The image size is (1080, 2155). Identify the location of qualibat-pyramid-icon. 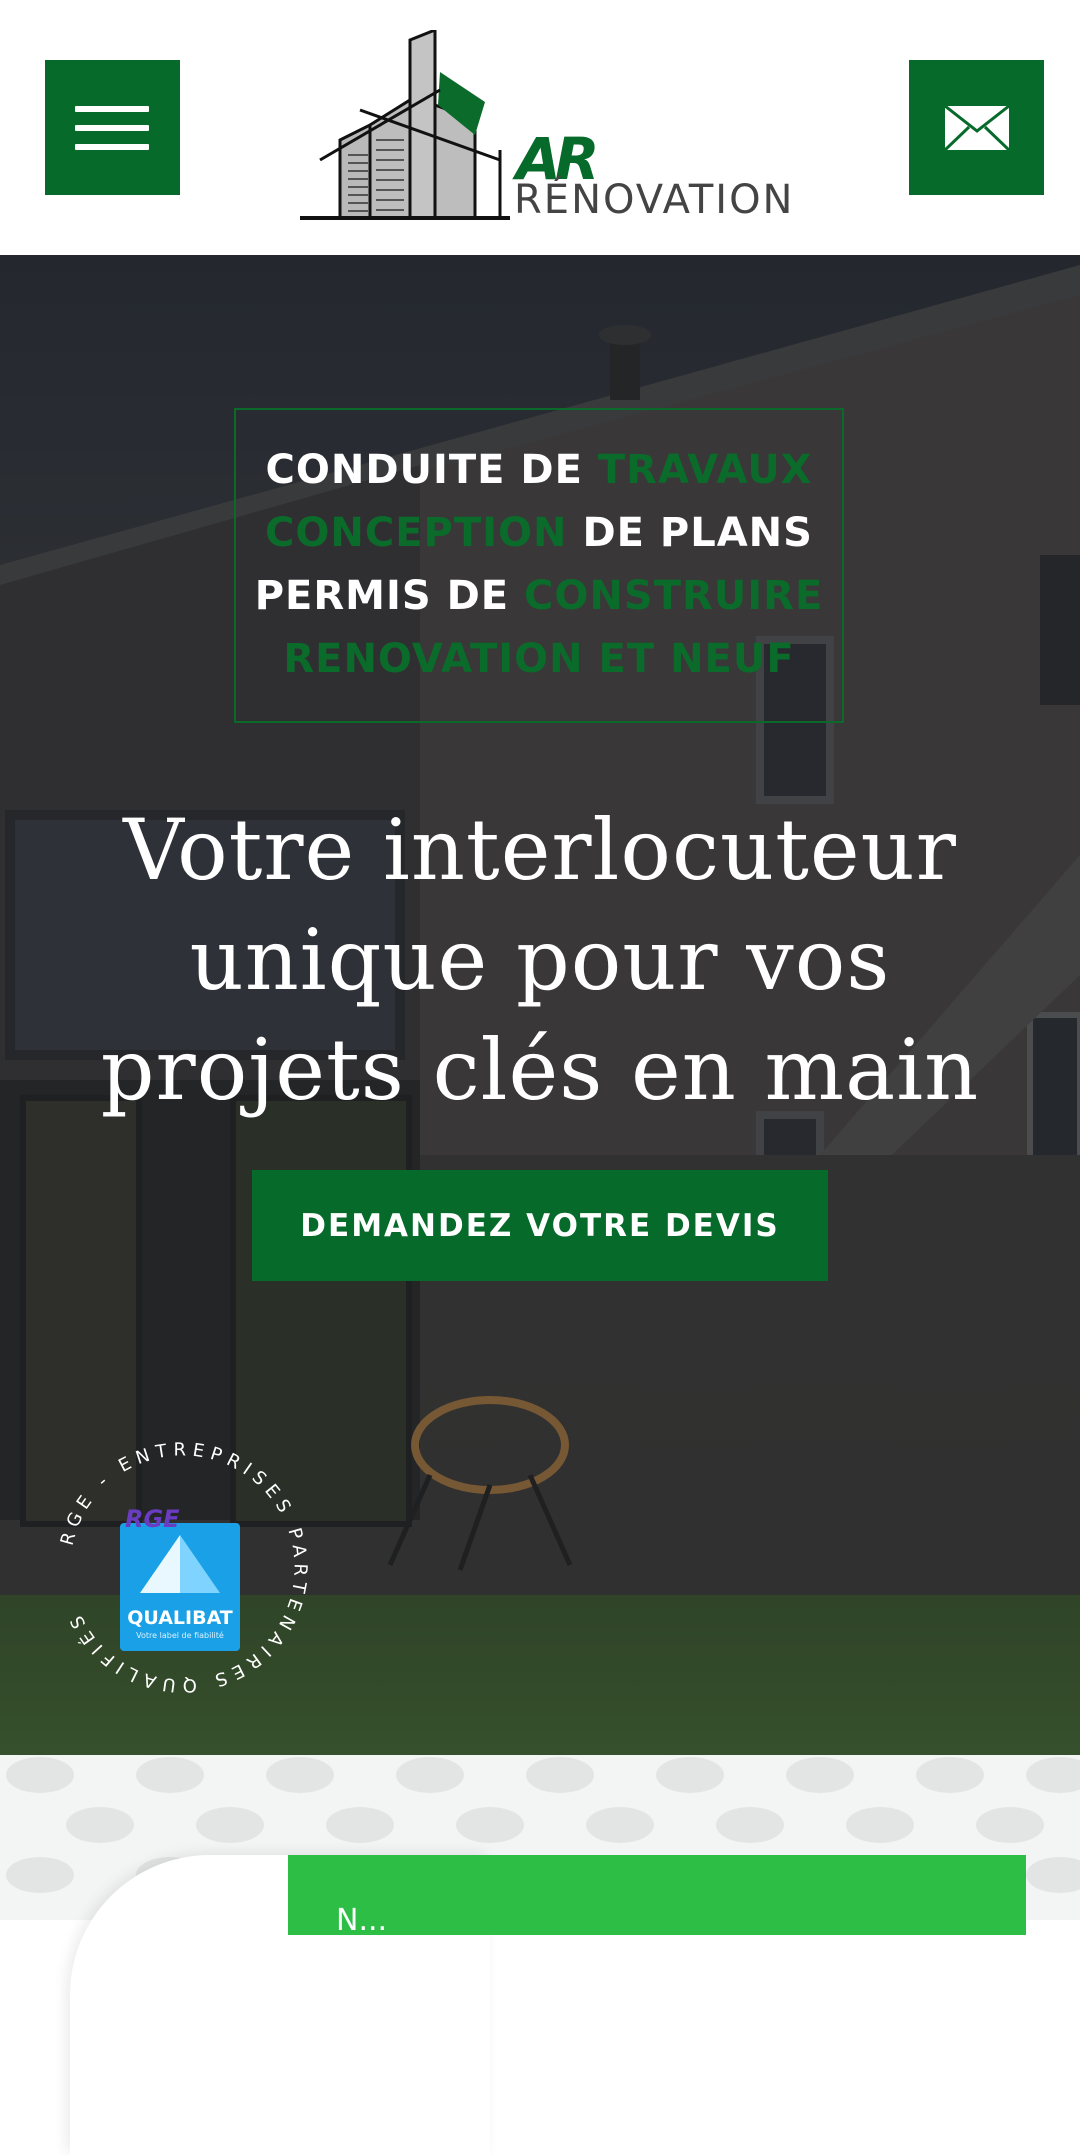
(180, 1564).